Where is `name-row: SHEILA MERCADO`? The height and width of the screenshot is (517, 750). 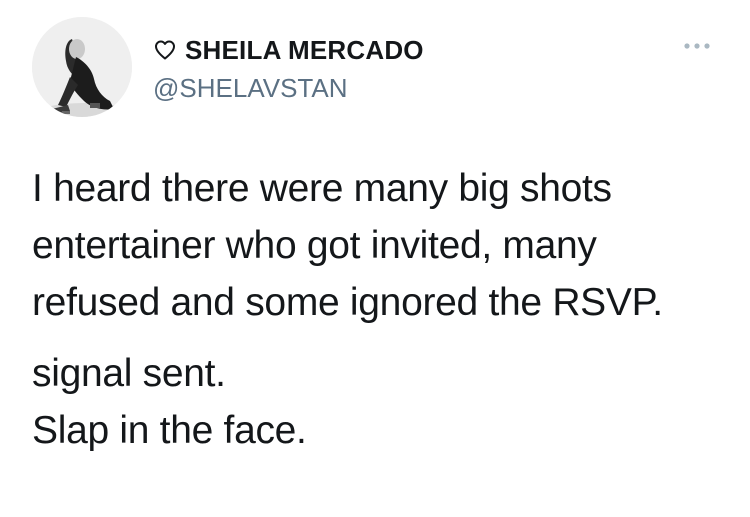
name-row: SHEILA MERCADO is located at coordinates (288, 50).